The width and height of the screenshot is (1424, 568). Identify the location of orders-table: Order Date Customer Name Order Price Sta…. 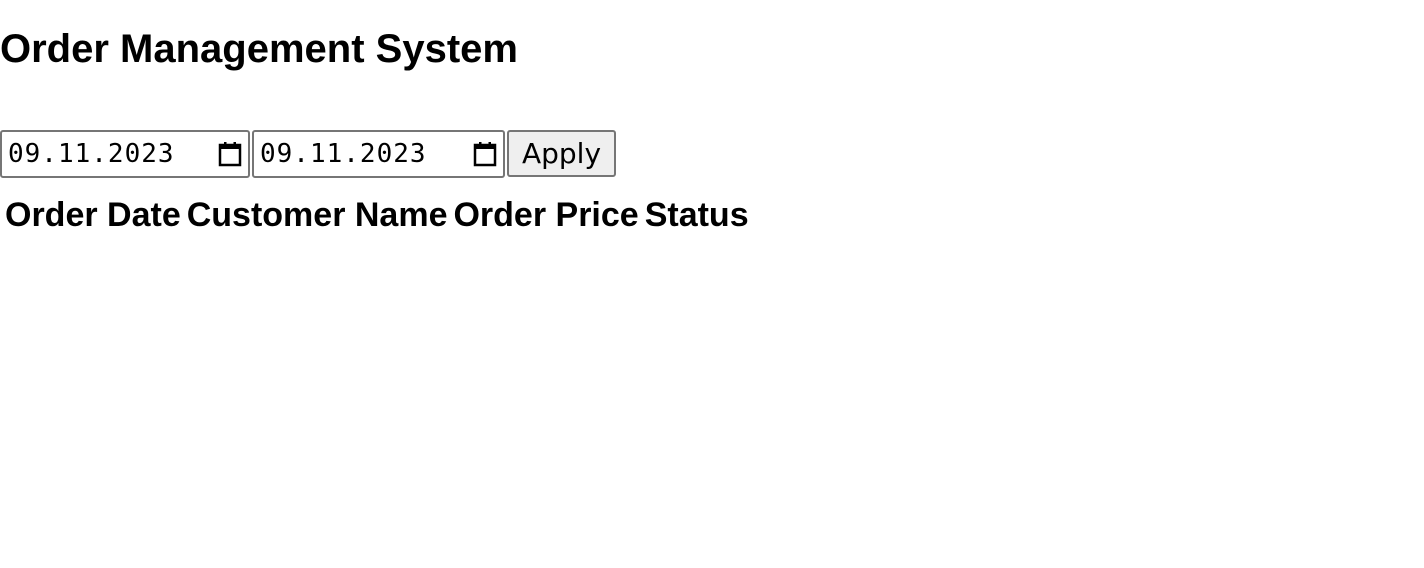
(378, 215).